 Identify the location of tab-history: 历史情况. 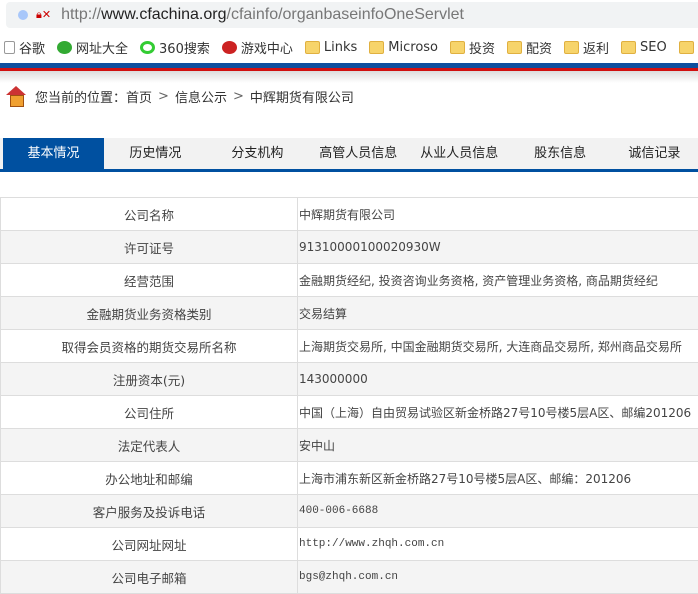
(155, 153).